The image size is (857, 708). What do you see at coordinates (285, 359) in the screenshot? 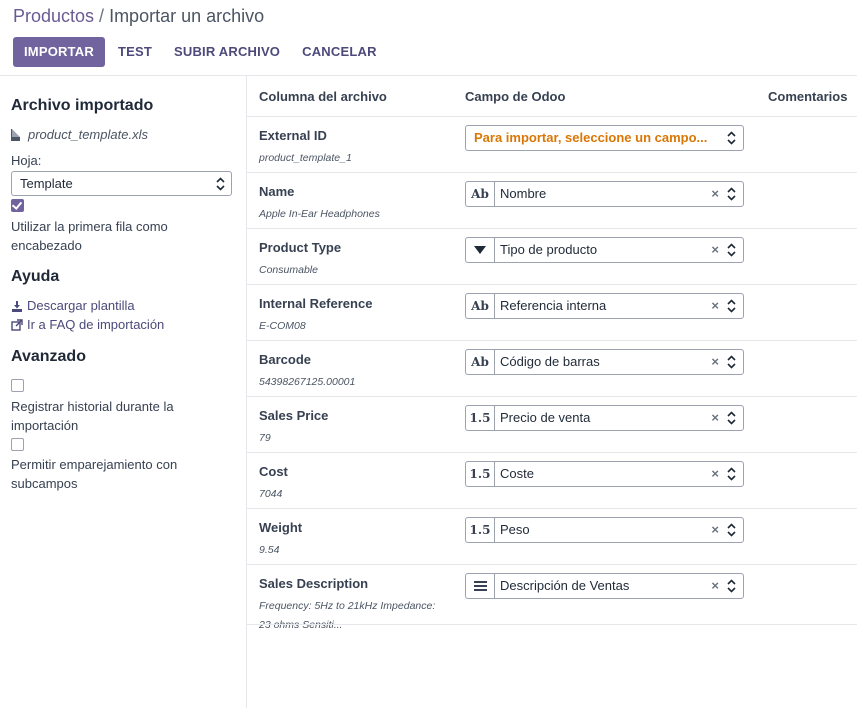
I see `file-column-name: Barcode` at bounding box center [285, 359].